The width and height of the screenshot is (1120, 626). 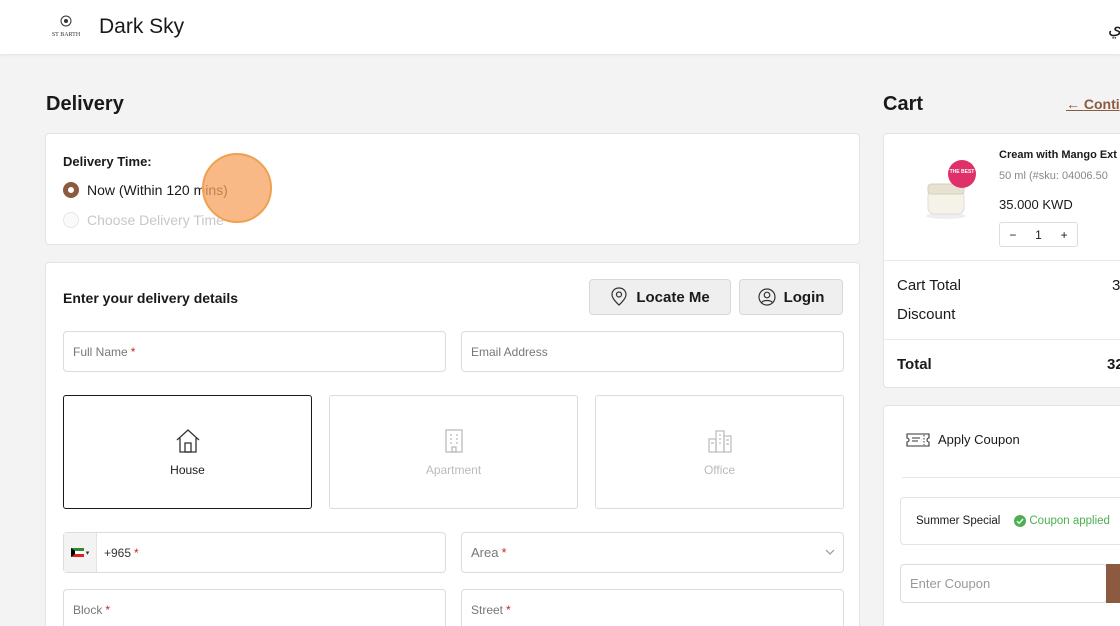 What do you see at coordinates (652, 607) in the screenshot?
I see `street-field: Street *` at bounding box center [652, 607].